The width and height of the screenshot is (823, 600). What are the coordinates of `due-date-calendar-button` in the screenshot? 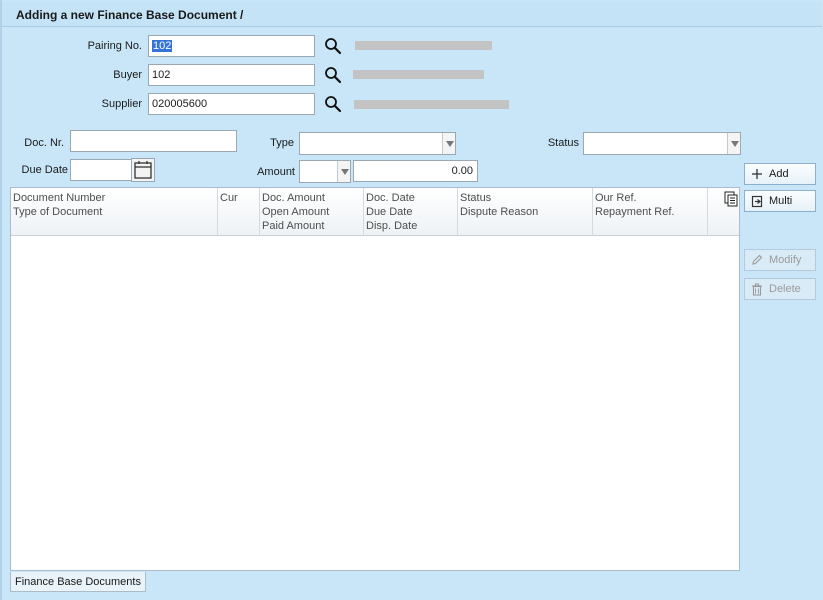 It's located at (143, 170).